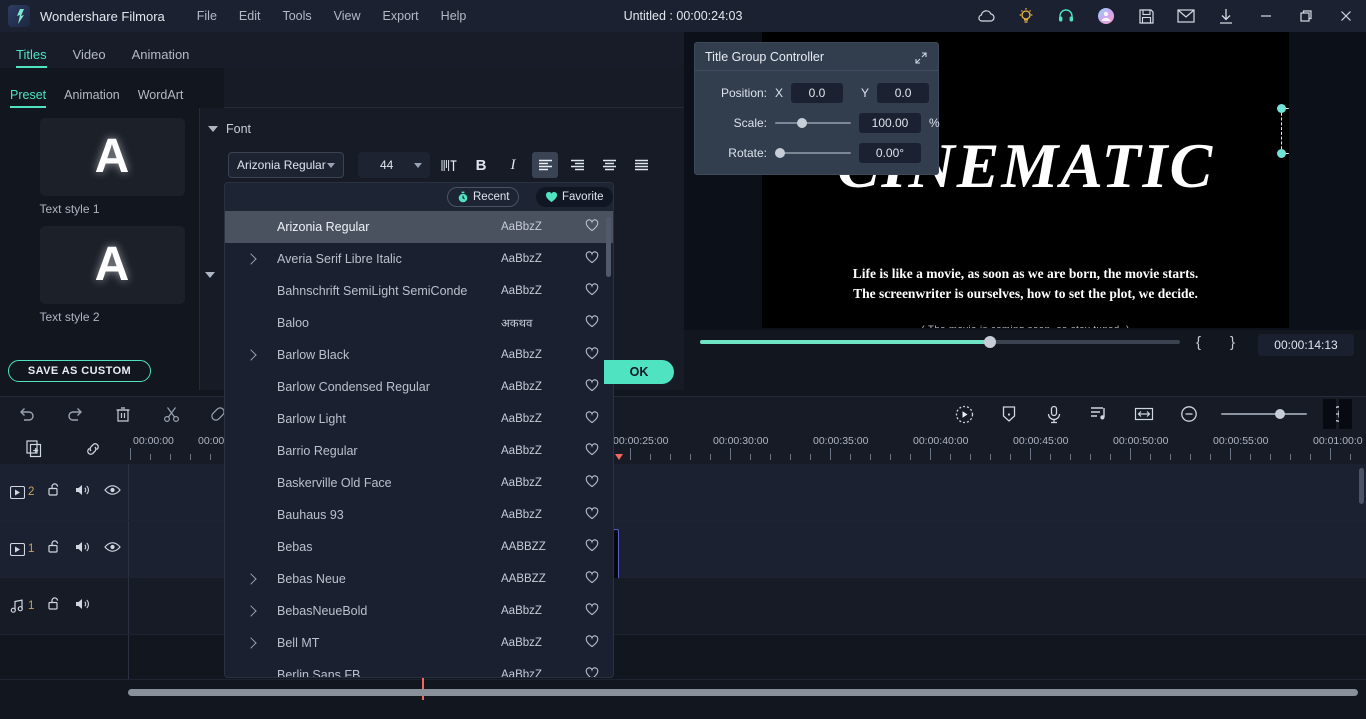 The image size is (1366, 719). Describe the element at coordinates (683, 606) in the screenshot. I see `track-audio-1: 1` at that location.